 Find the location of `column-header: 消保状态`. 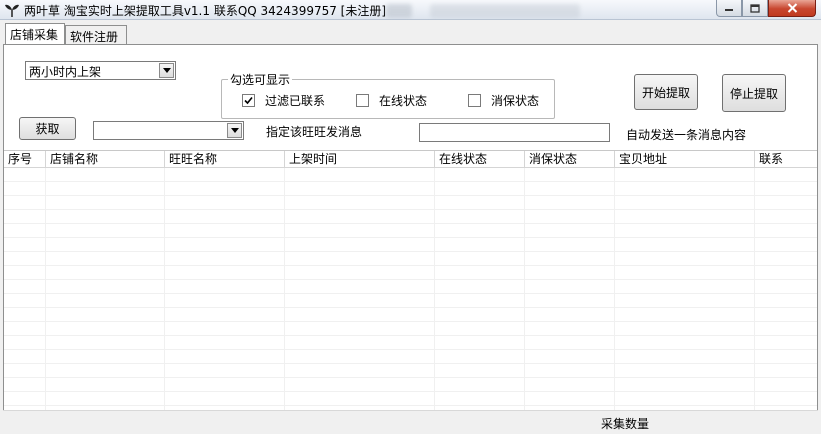

column-header: 消保状态 is located at coordinates (570, 159).